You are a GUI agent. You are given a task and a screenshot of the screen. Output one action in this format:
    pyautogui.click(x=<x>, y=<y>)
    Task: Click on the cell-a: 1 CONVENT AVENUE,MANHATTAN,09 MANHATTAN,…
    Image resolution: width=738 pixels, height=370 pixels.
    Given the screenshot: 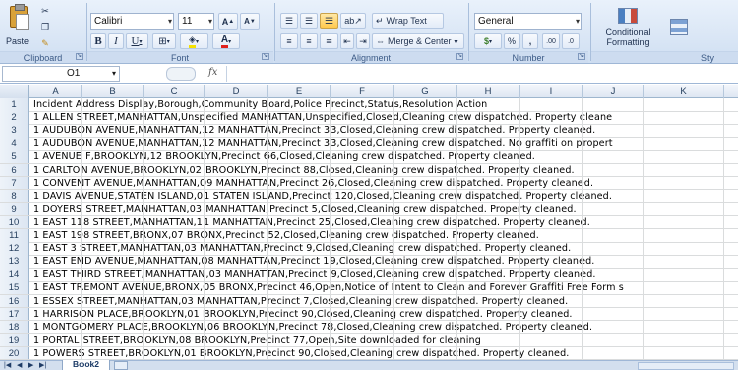 What is the action you would take?
    pyautogui.click(x=313, y=183)
    